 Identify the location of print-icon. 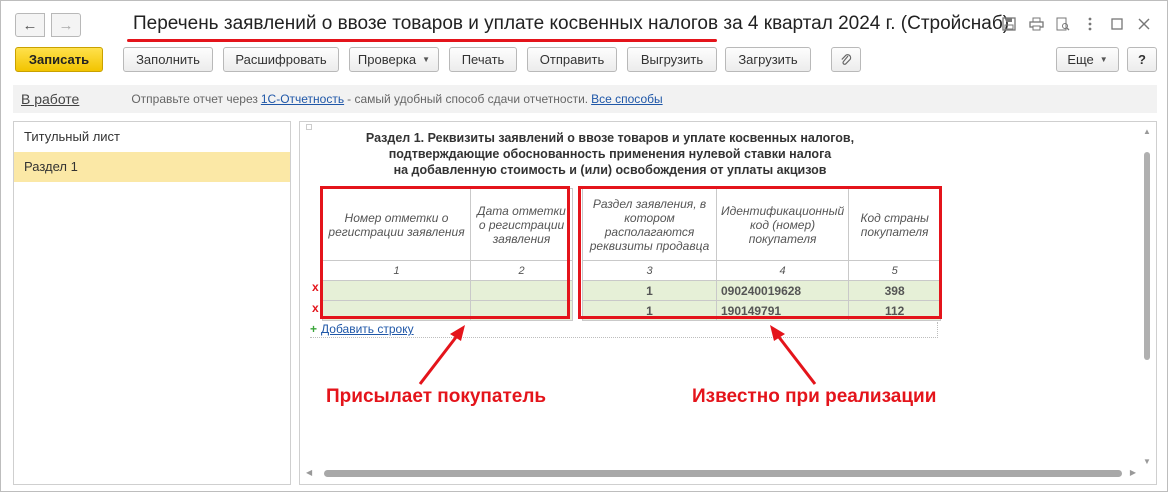
(1036, 24).